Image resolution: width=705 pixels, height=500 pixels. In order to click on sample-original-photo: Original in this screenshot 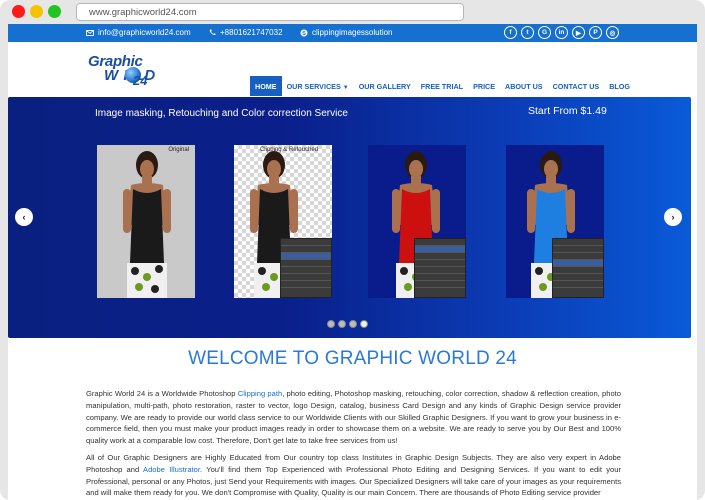, I will do `click(146, 221)`.